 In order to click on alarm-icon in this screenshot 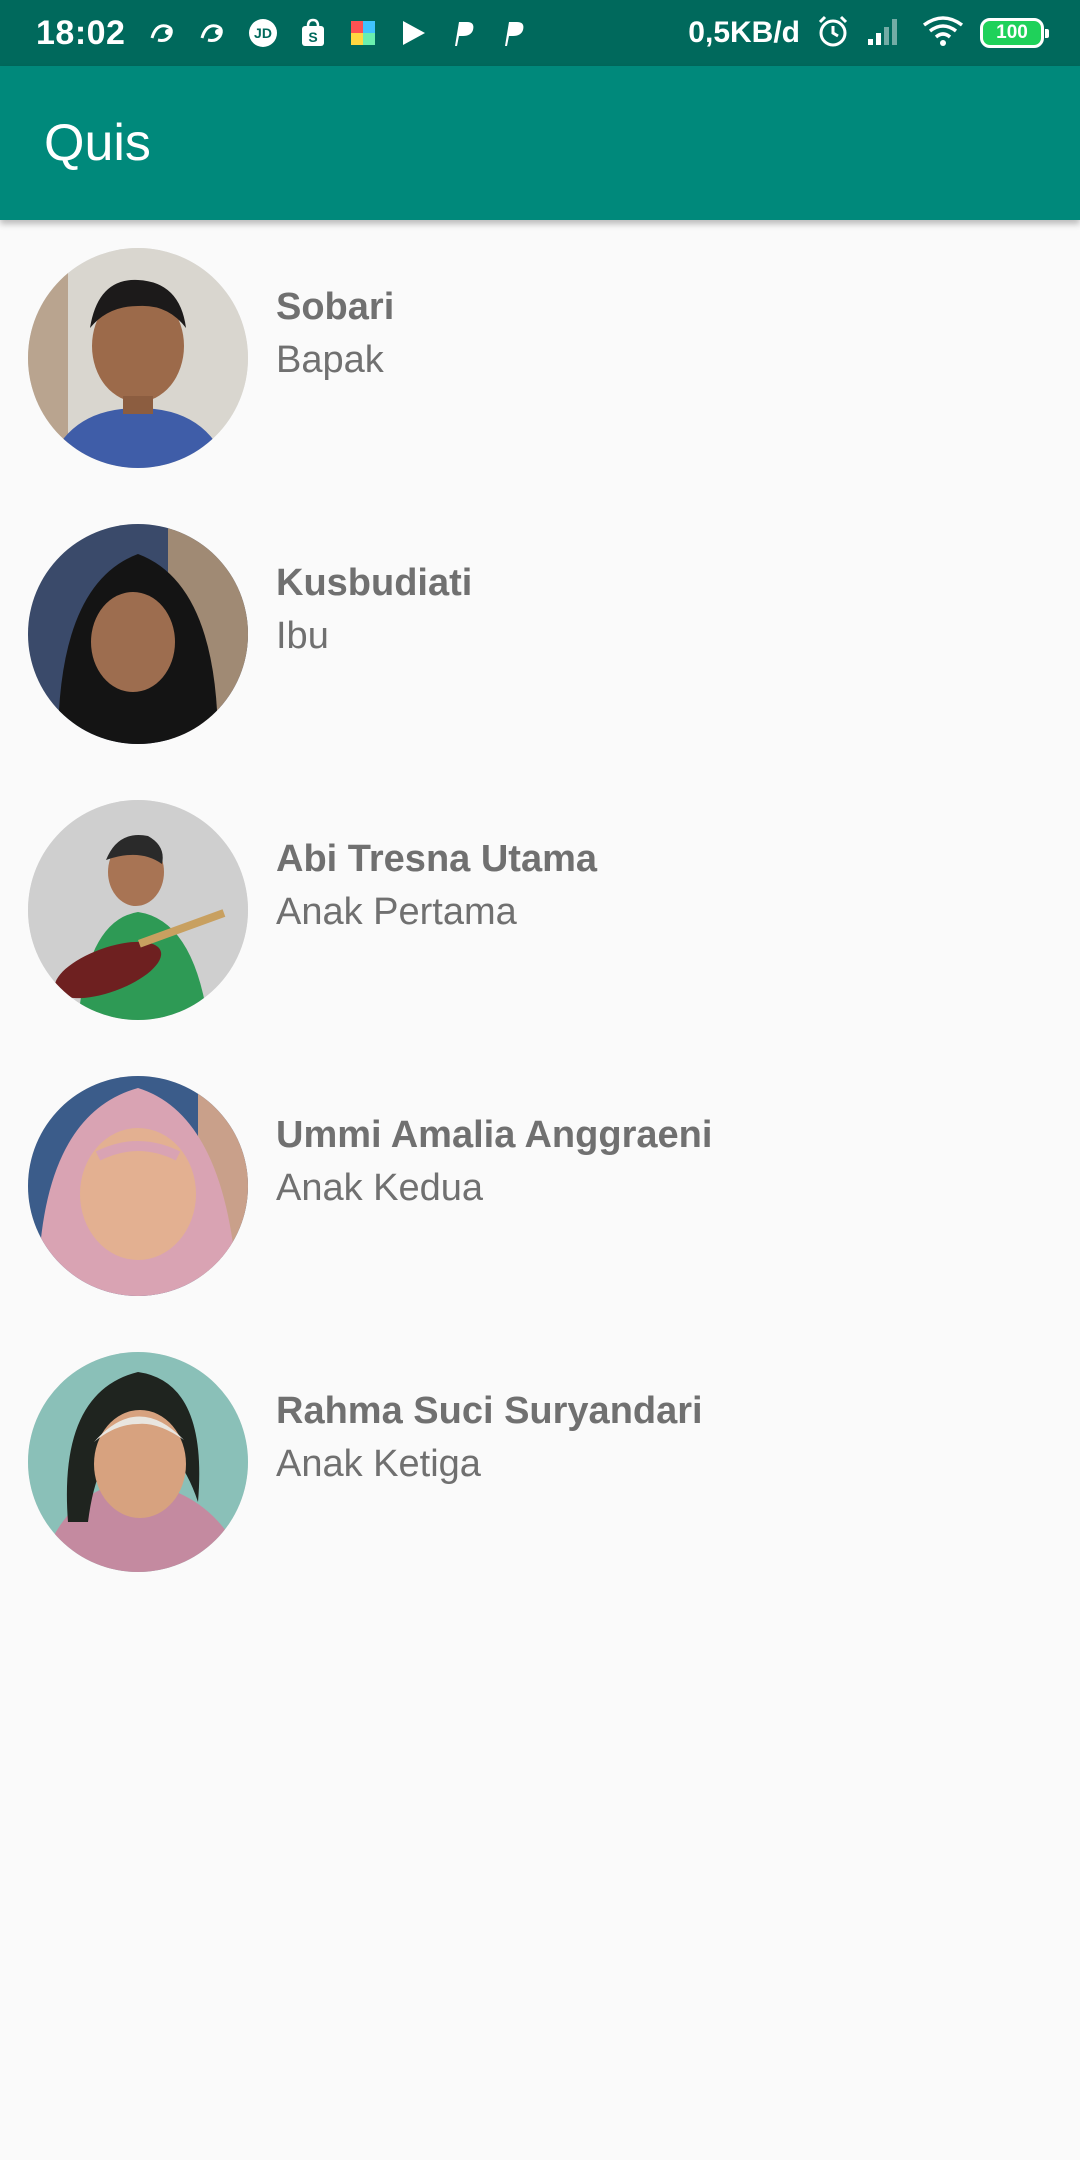, I will do `click(833, 33)`.